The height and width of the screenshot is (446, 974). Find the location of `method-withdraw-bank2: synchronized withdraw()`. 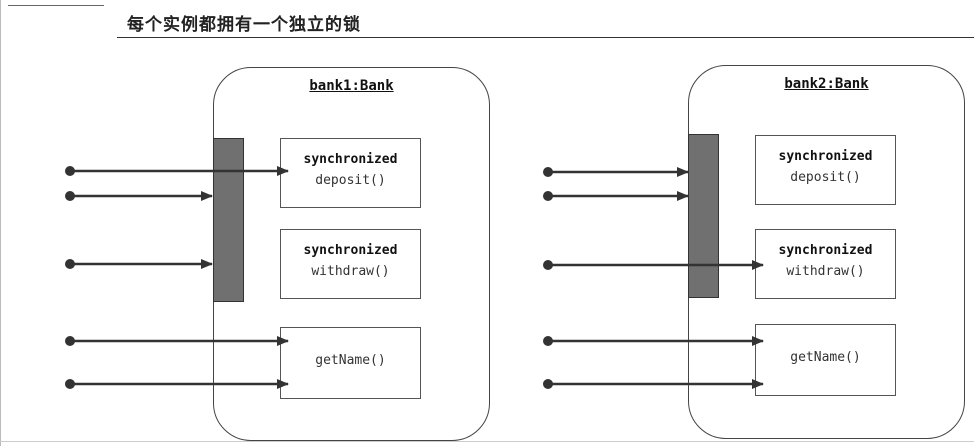

method-withdraw-bank2: synchronized withdraw() is located at coordinates (825, 264).